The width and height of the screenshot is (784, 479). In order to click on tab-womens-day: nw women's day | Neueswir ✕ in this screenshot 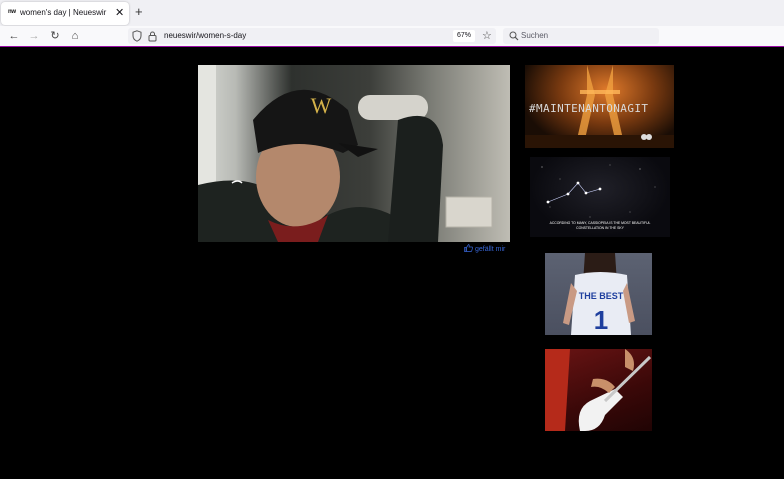, I will do `click(65, 13)`.